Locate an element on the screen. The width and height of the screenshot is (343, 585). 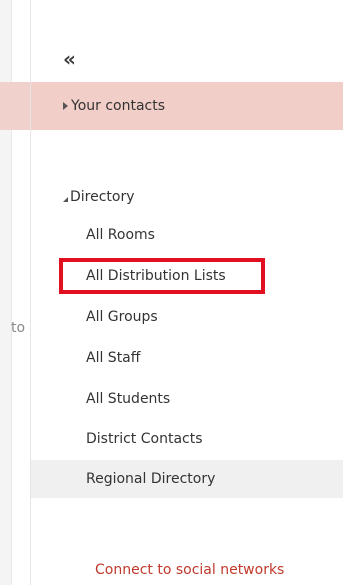
directory-item-label: Regional Directory is located at coordinates (151, 479).